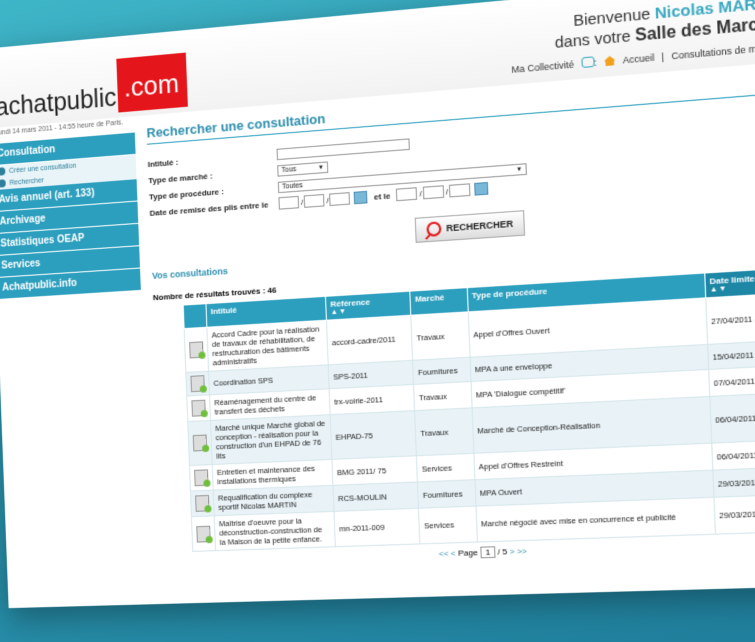 This screenshot has height=642, width=755. I want to click on cell-reference: mn-2011-009, so click(377, 527).